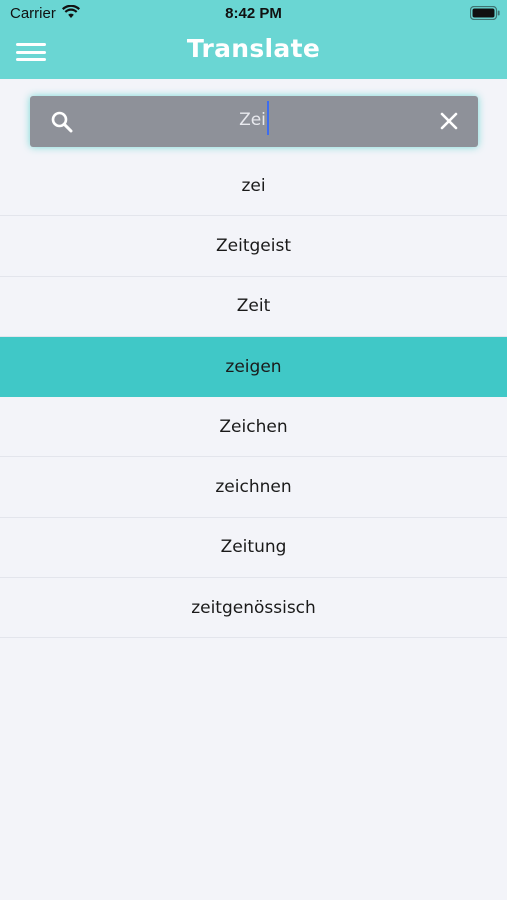 Image resolution: width=507 pixels, height=900 pixels. I want to click on search-icon, so click(62, 122).